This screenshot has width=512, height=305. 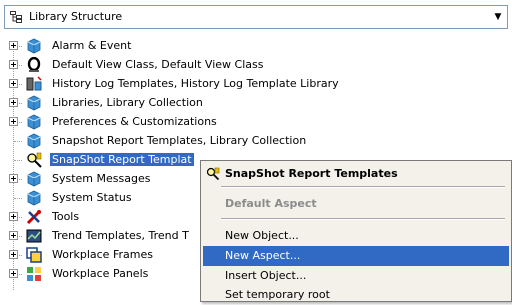 I want to click on black-o-icon, so click(x=34, y=64).